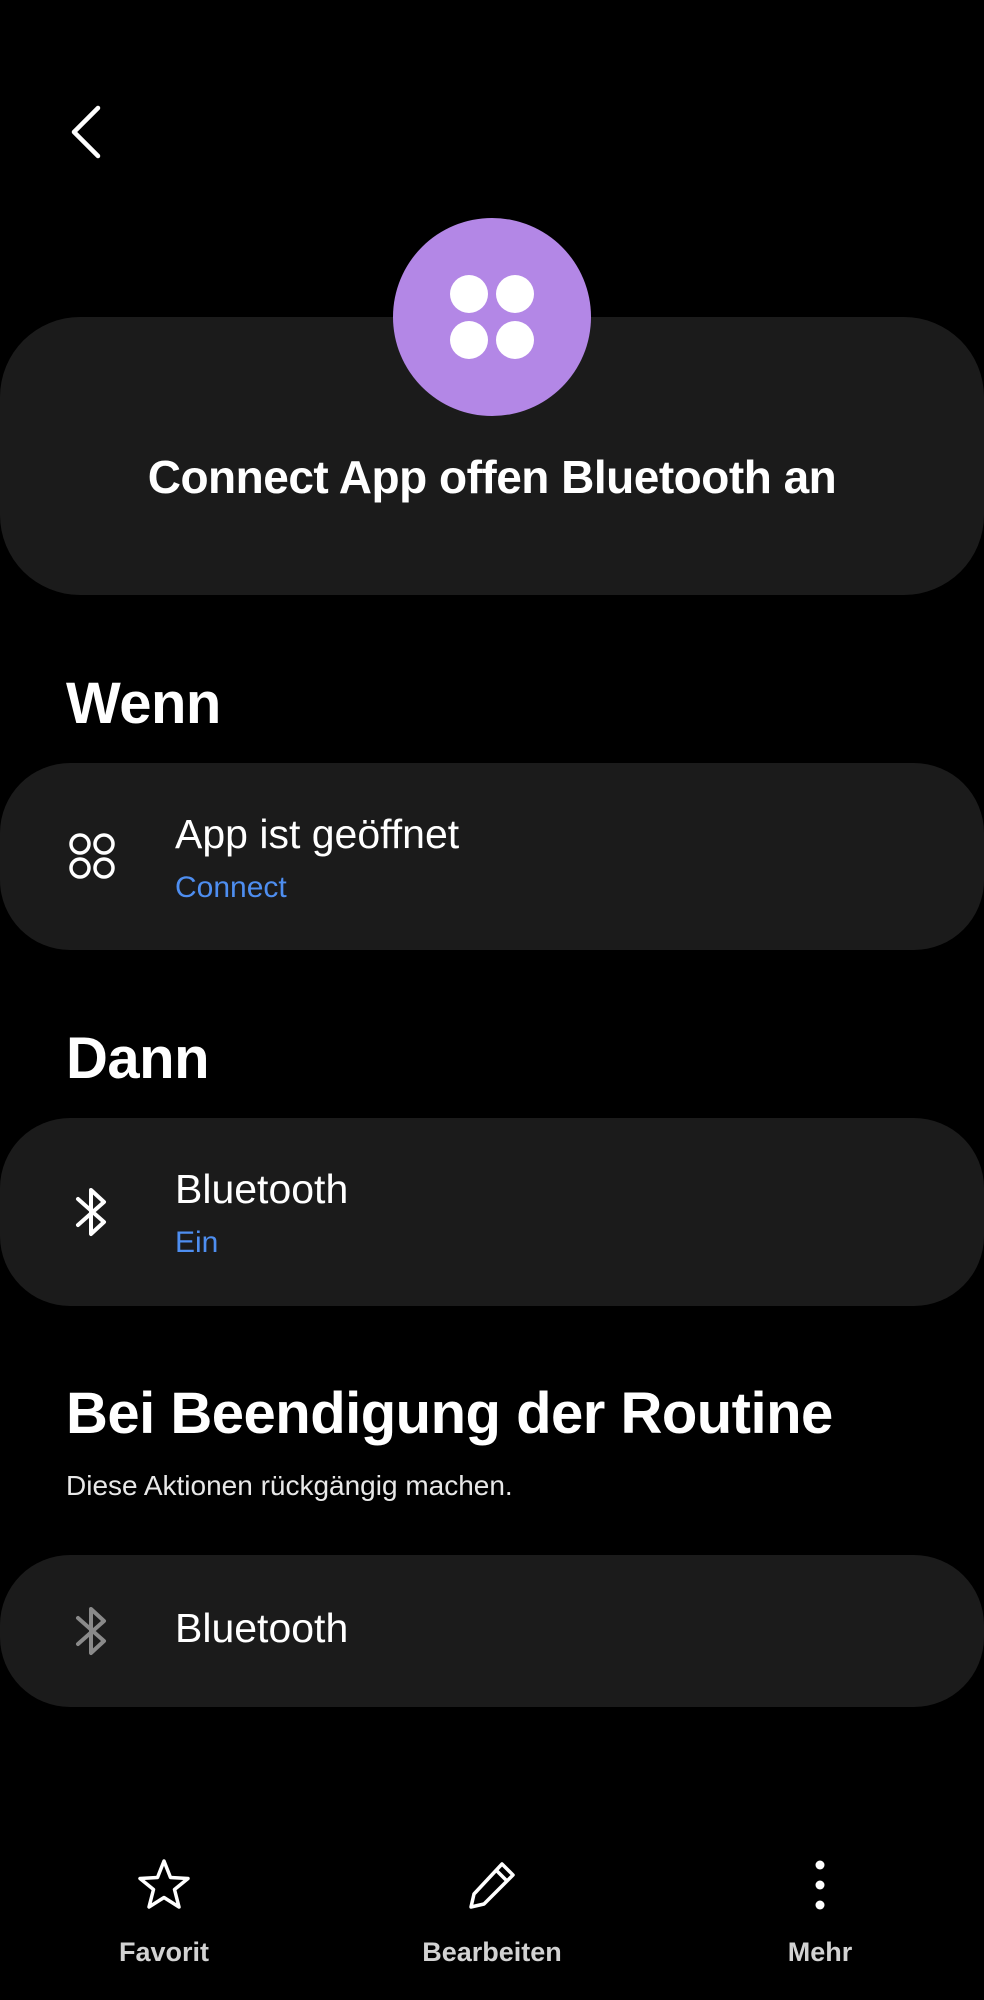 Image resolution: width=984 pixels, height=2000 pixels. I want to click on pencil-icon, so click(492, 1885).